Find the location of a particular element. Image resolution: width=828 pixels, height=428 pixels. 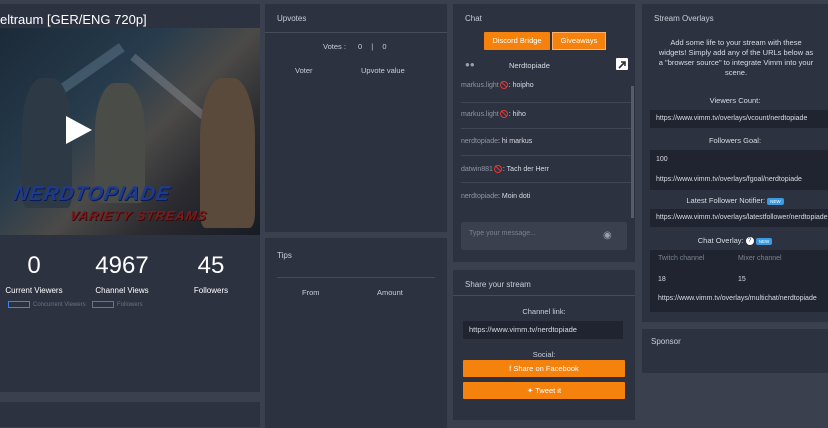

popout-icon is located at coordinates (622, 64).